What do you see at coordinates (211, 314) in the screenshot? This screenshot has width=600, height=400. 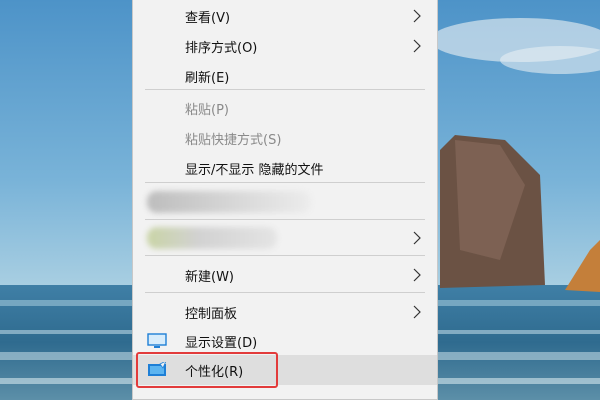 I see `menu-item-label: 控制面板` at bounding box center [211, 314].